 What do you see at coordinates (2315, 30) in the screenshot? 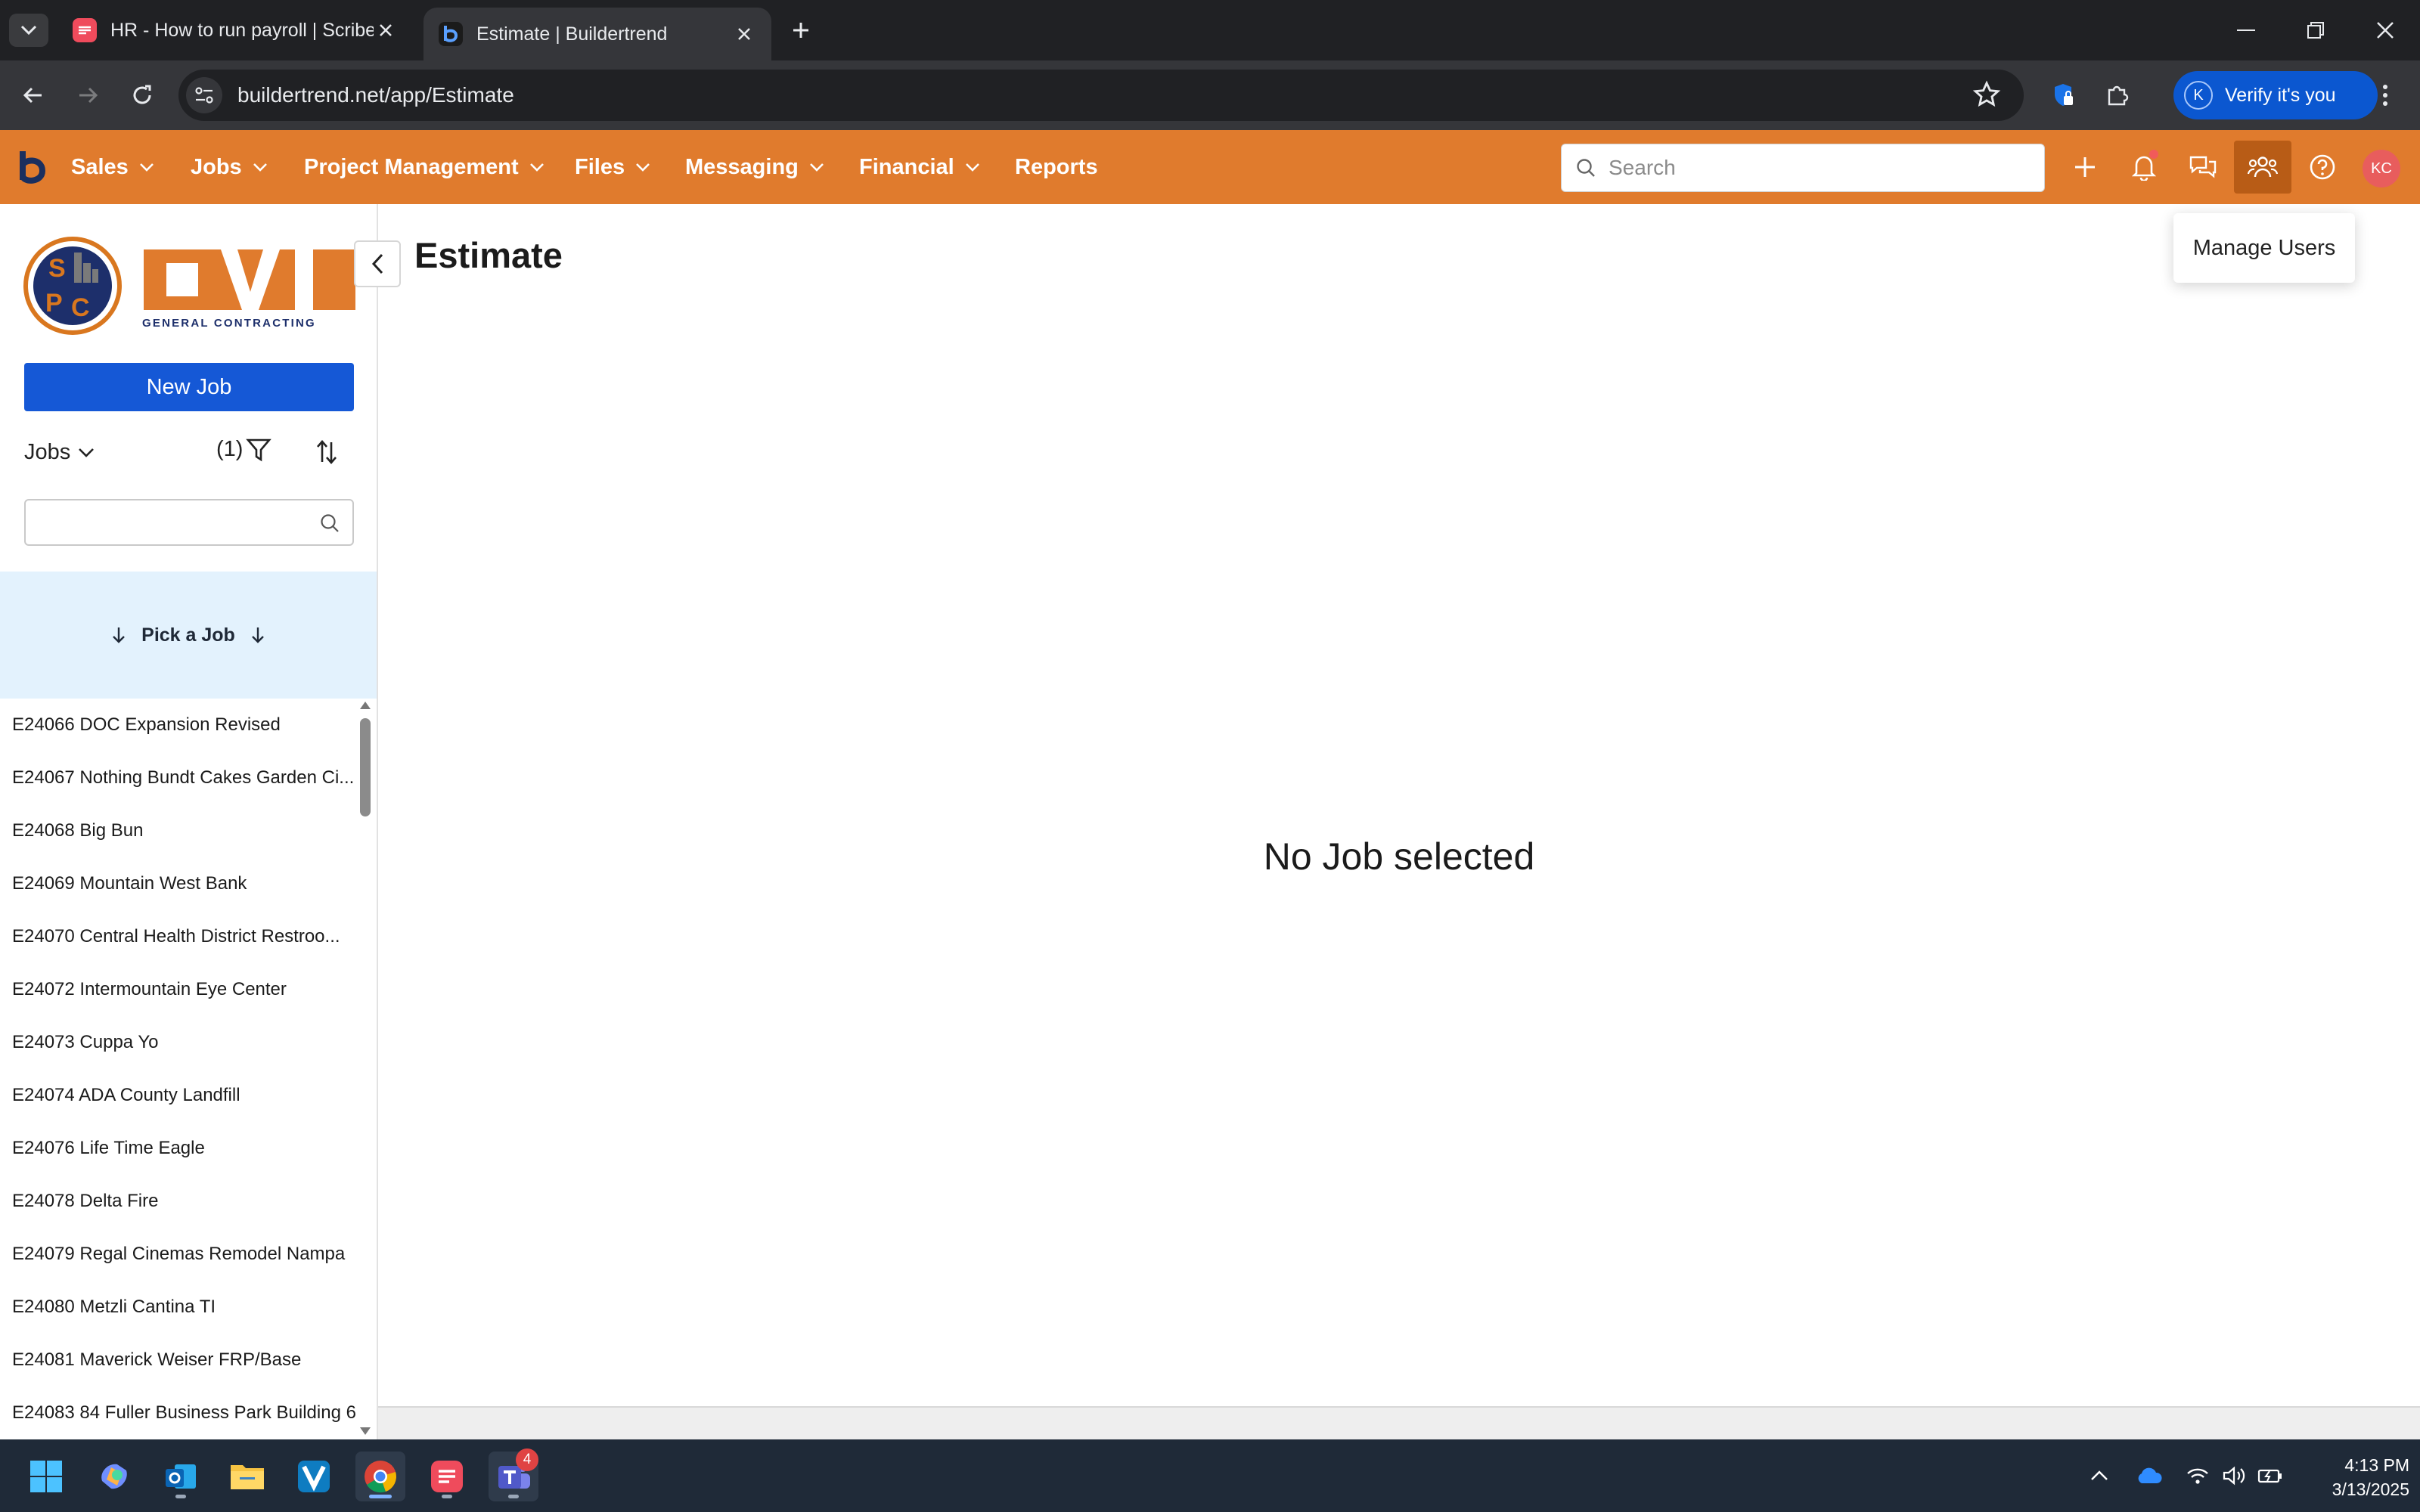
I see `restore-window-button` at bounding box center [2315, 30].